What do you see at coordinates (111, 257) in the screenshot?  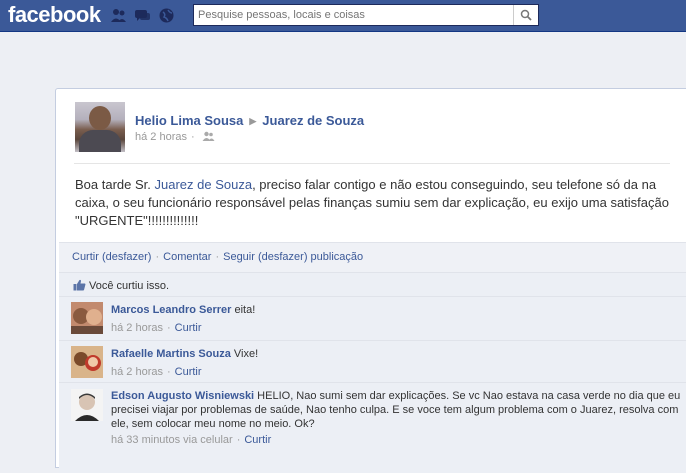 I see `like-toggle-link: Curtir (desfazer)` at bounding box center [111, 257].